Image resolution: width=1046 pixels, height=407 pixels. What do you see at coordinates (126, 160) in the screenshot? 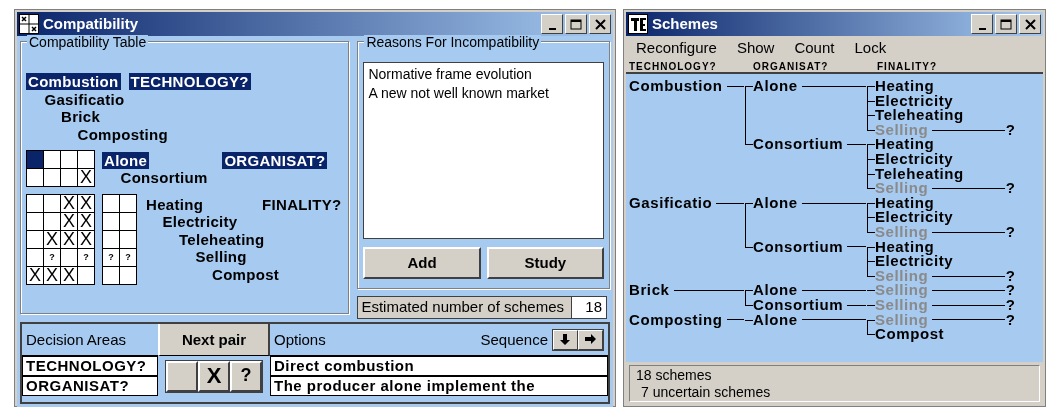
I see `option-label: Alone` at bounding box center [126, 160].